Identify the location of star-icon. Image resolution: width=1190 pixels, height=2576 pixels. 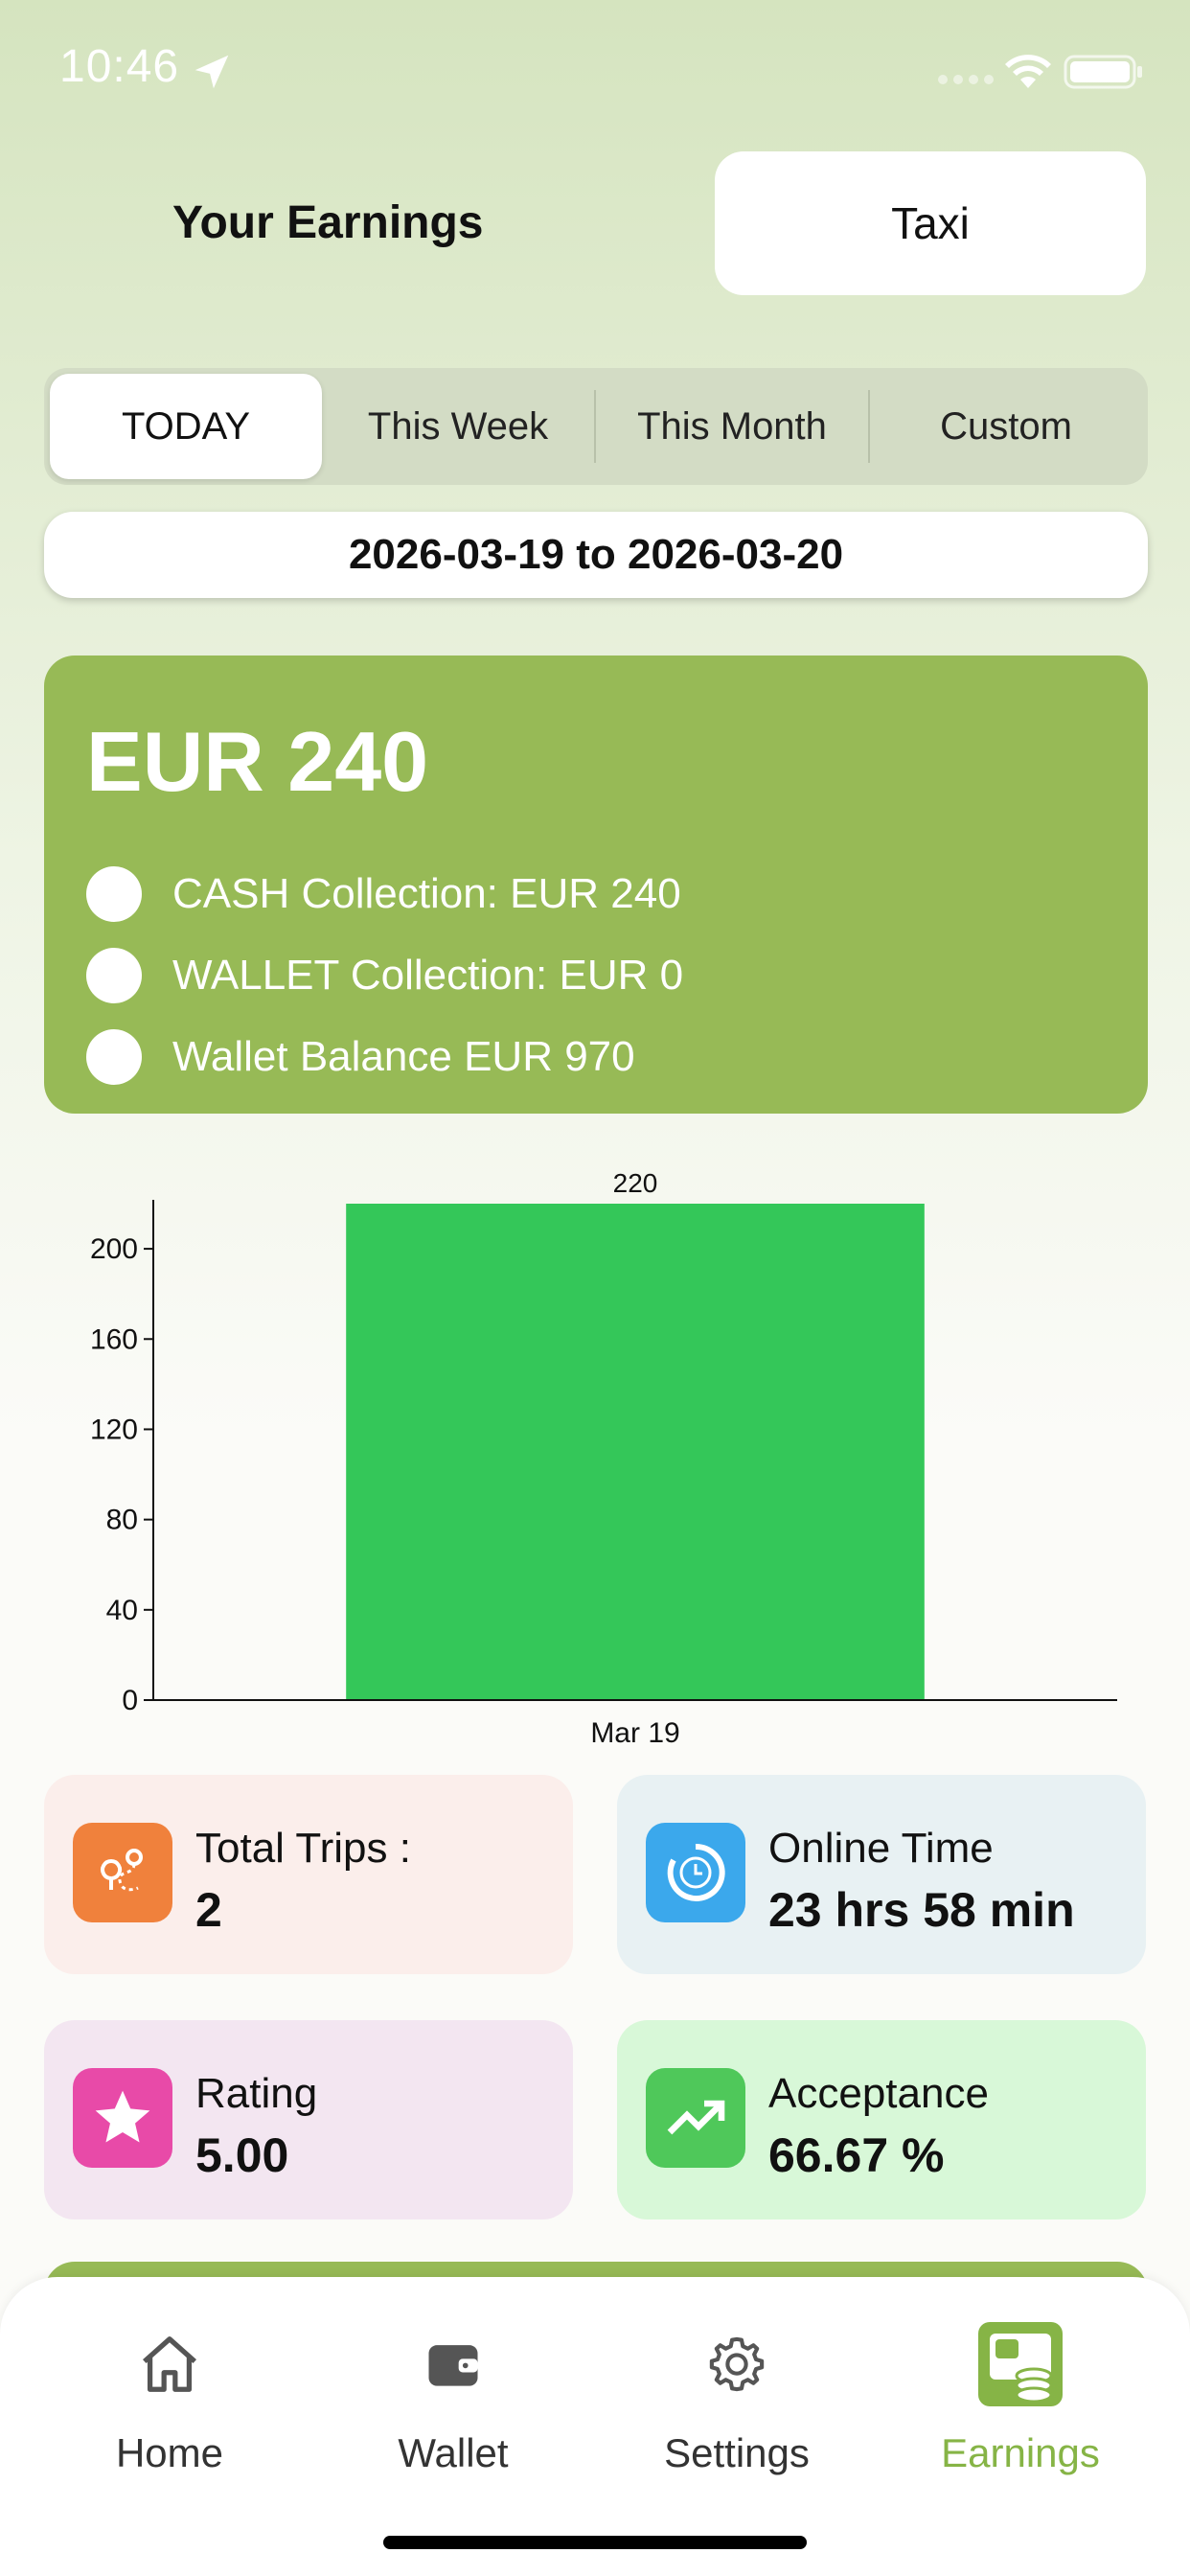
(123, 2118).